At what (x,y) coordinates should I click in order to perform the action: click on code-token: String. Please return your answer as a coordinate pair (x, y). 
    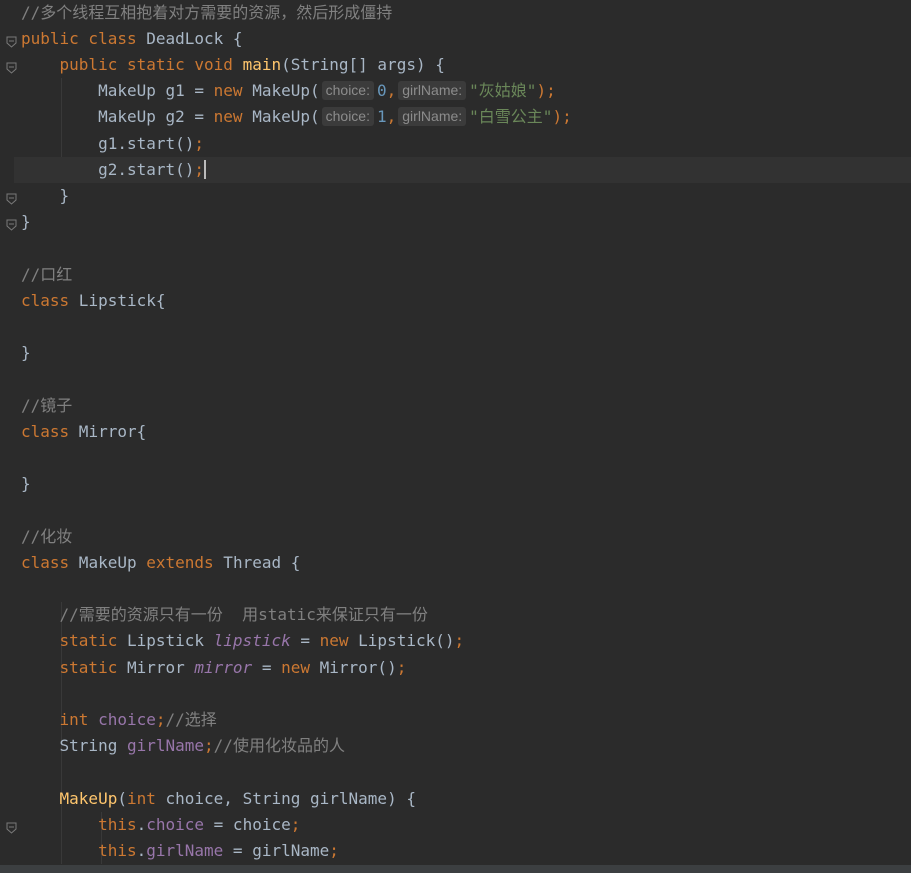
    Looking at the image, I should click on (74, 746).